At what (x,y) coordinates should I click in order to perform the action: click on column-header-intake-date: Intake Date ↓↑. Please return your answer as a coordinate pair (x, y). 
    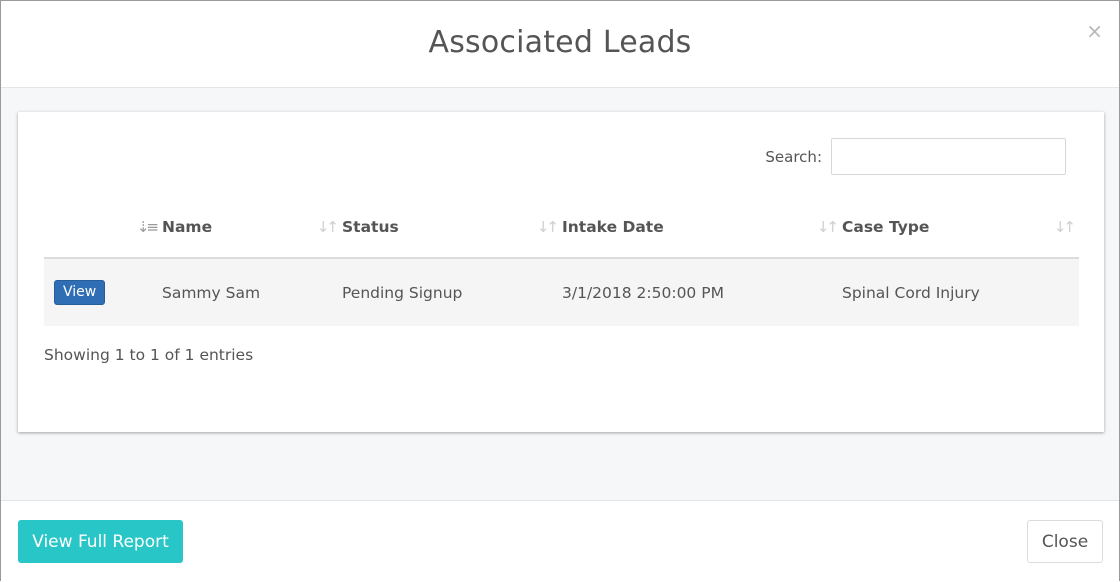
    Looking at the image, I should click on (702, 227).